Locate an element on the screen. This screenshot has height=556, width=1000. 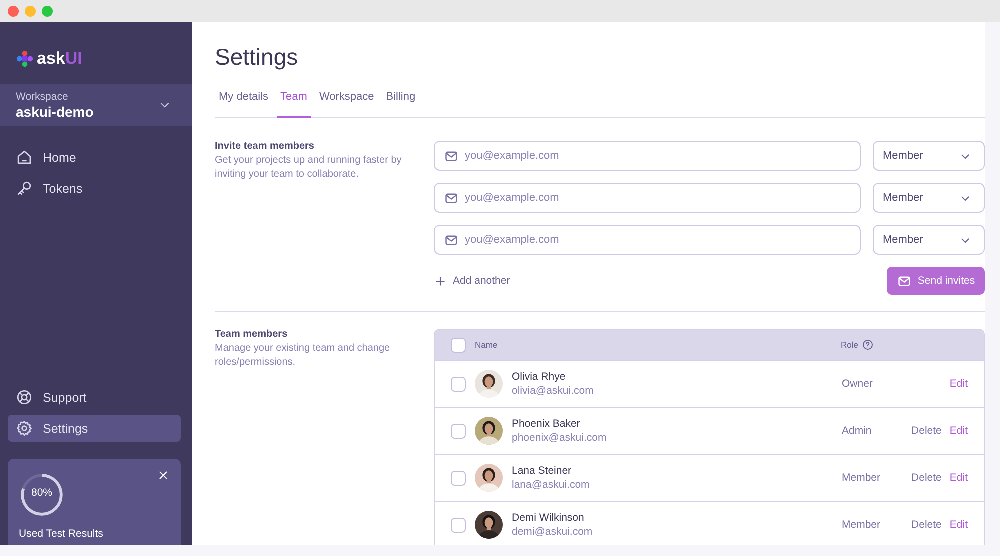
sidebar-item: Home is located at coordinates (94, 157).